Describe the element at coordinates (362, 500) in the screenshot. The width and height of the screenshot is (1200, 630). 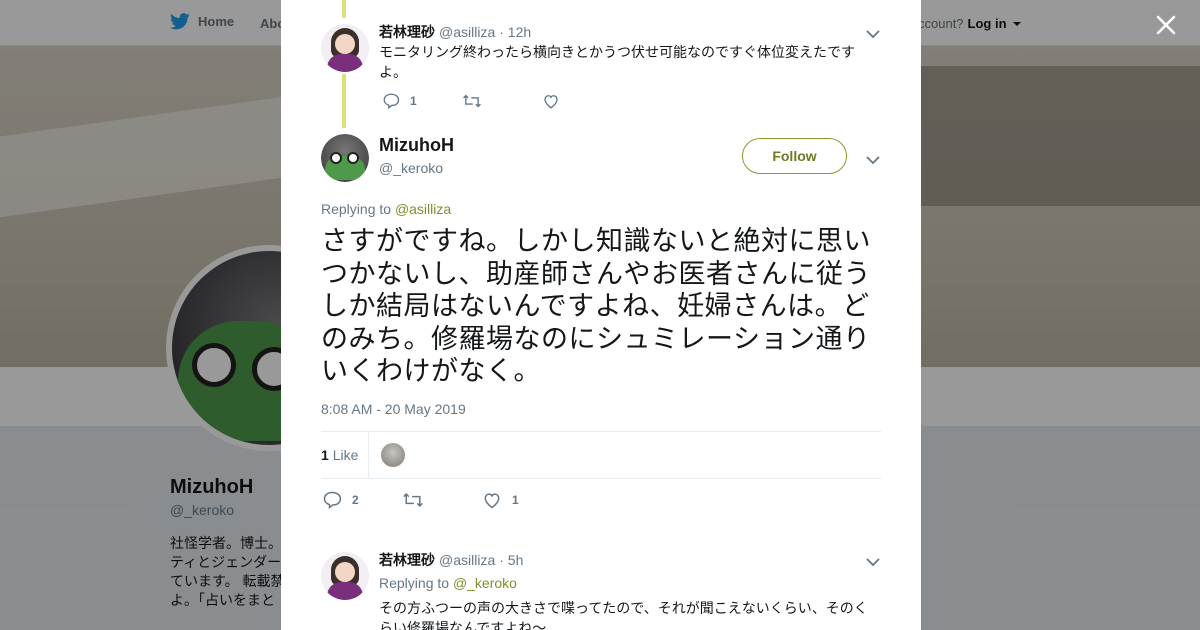
I see `reply-button: 2` at that location.